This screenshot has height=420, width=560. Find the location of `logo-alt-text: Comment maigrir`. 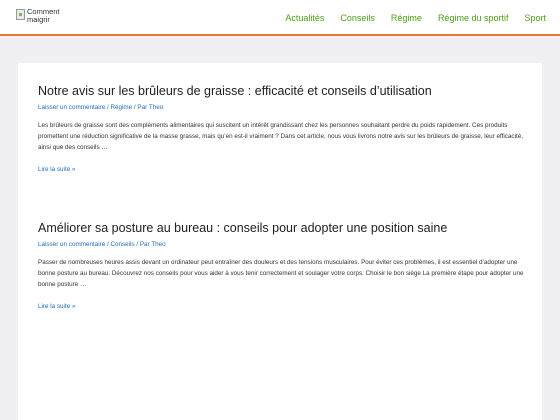

logo-alt-text: Comment maigrir is located at coordinates (43, 15).